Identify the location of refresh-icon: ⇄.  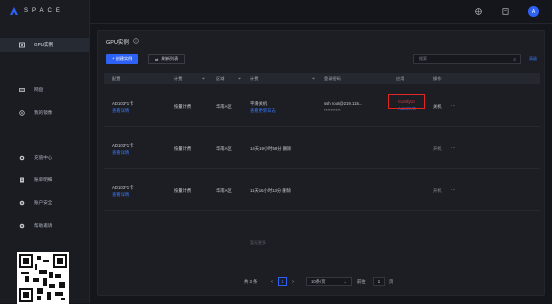
(157, 59).